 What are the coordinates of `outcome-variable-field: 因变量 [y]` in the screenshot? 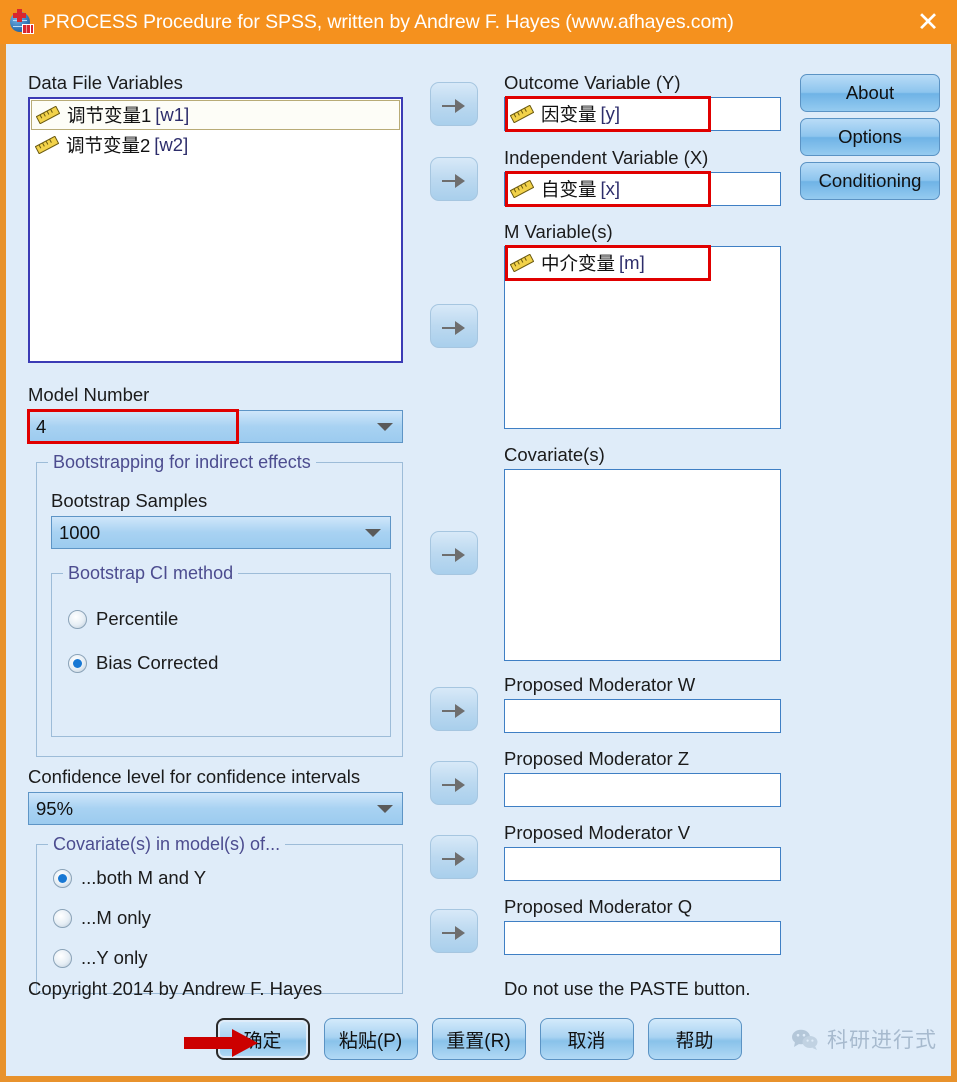 It's located at (642, 114).